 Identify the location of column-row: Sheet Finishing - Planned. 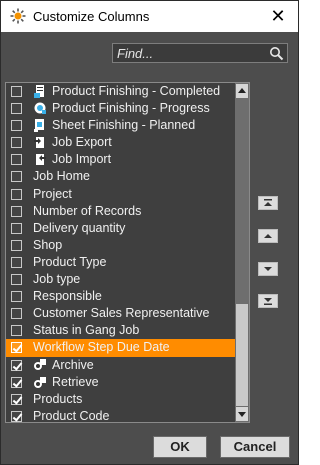
(120, 125).